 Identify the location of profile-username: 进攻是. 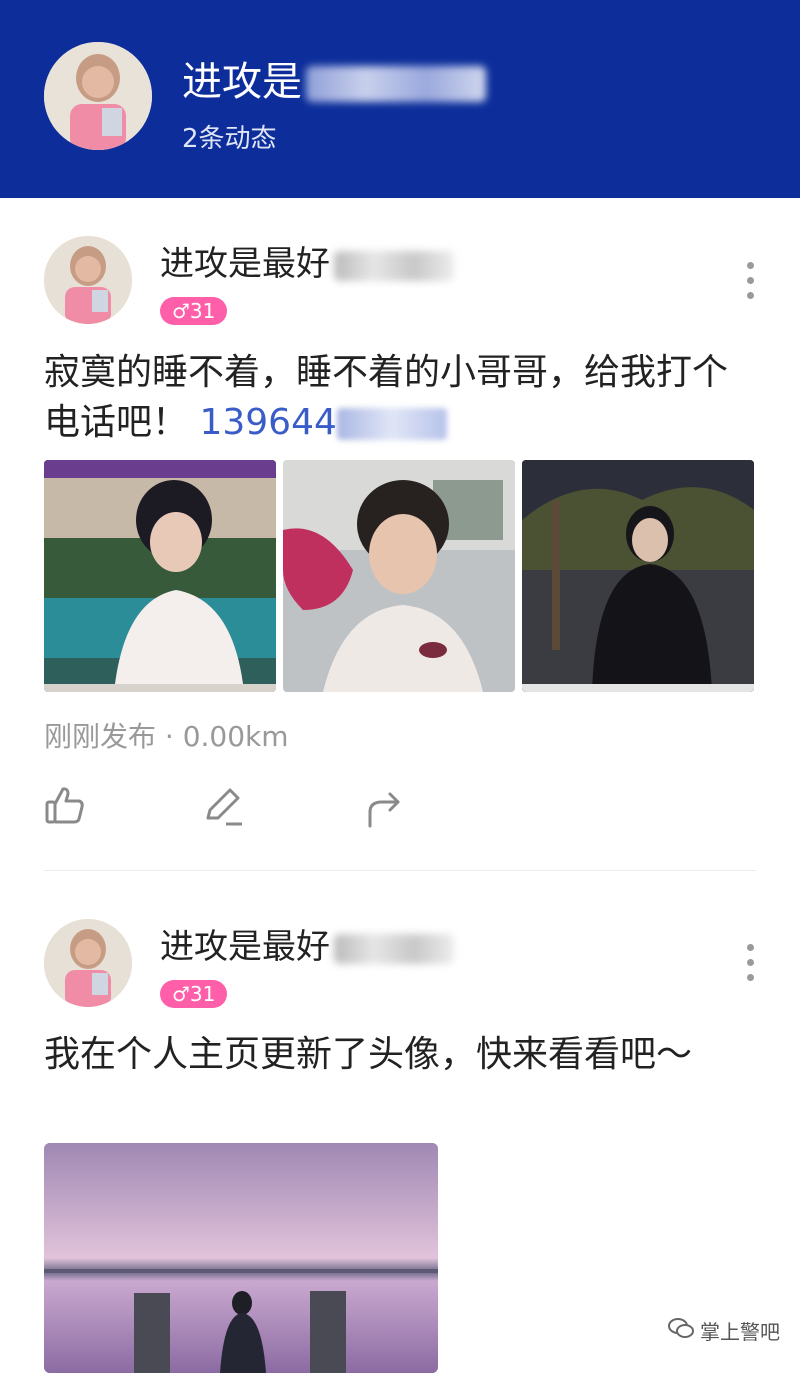
(334, 82).